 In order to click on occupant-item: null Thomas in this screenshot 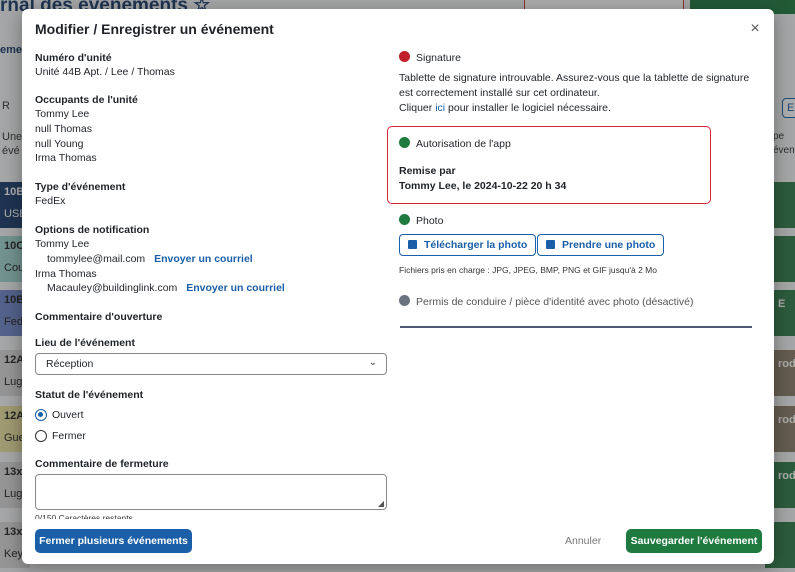, I will do `click(64, 128)`.